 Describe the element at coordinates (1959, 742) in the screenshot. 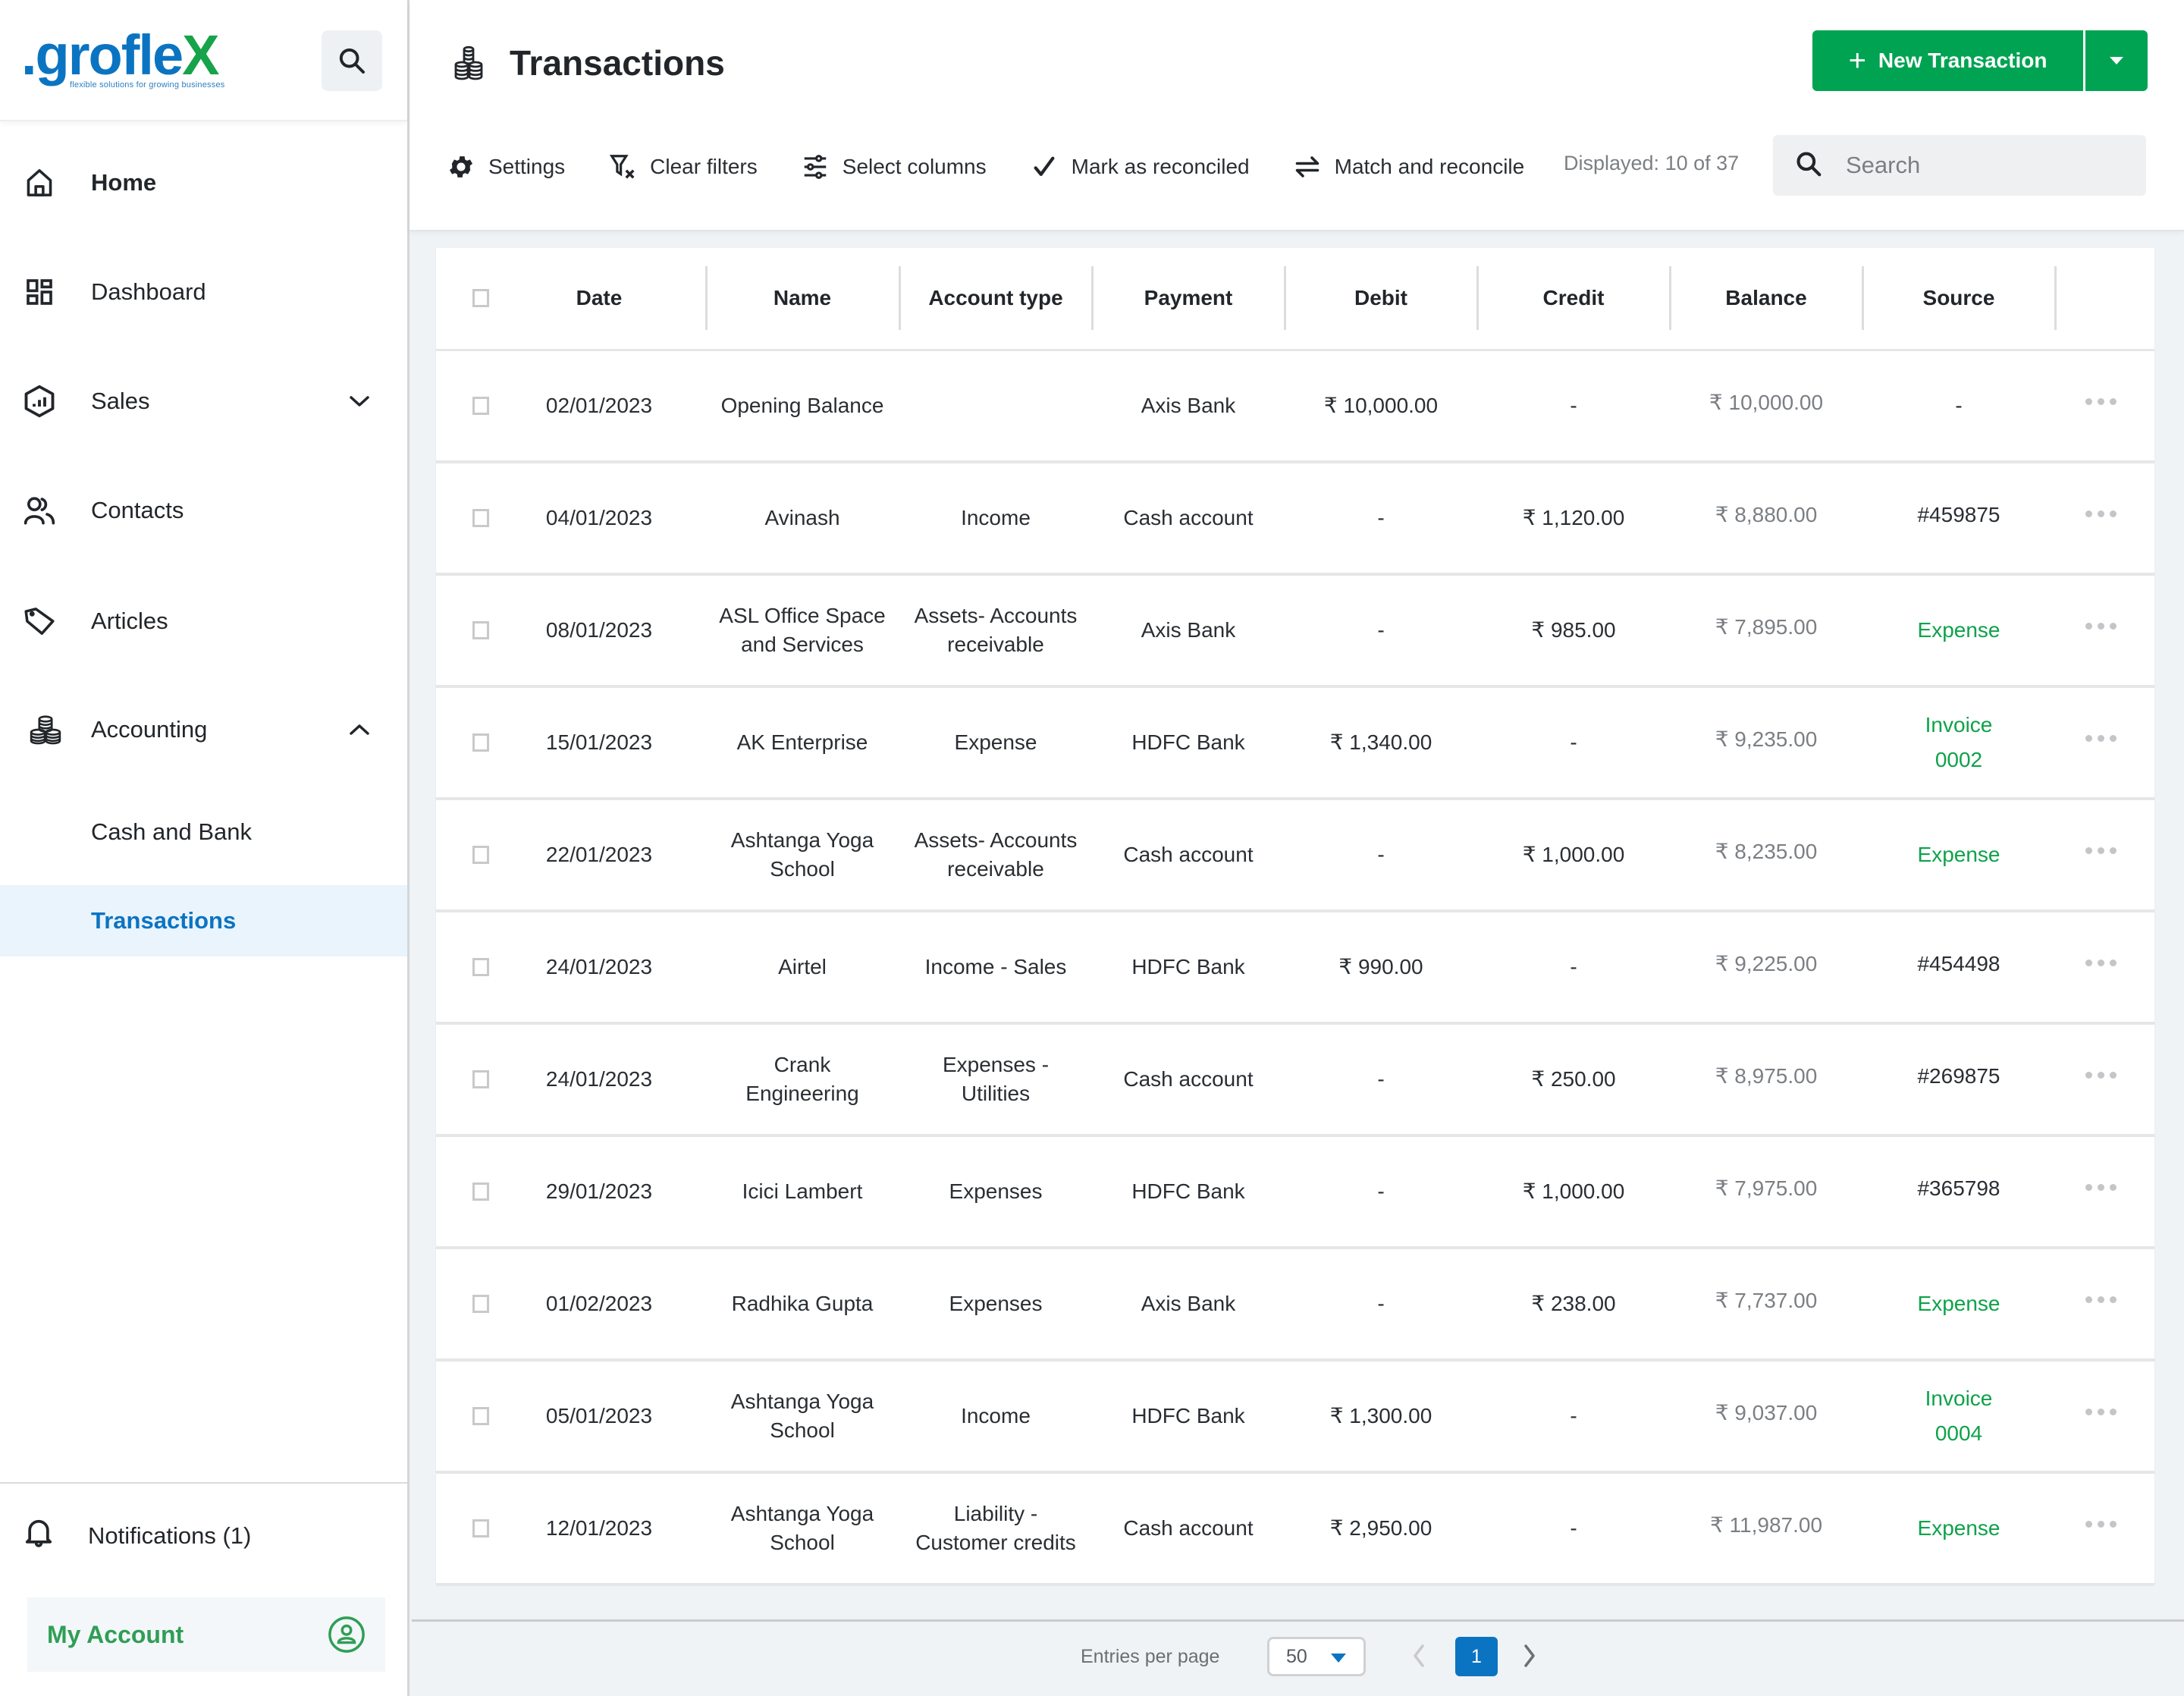

I see `cell-source: Invoice 0002` at that location.